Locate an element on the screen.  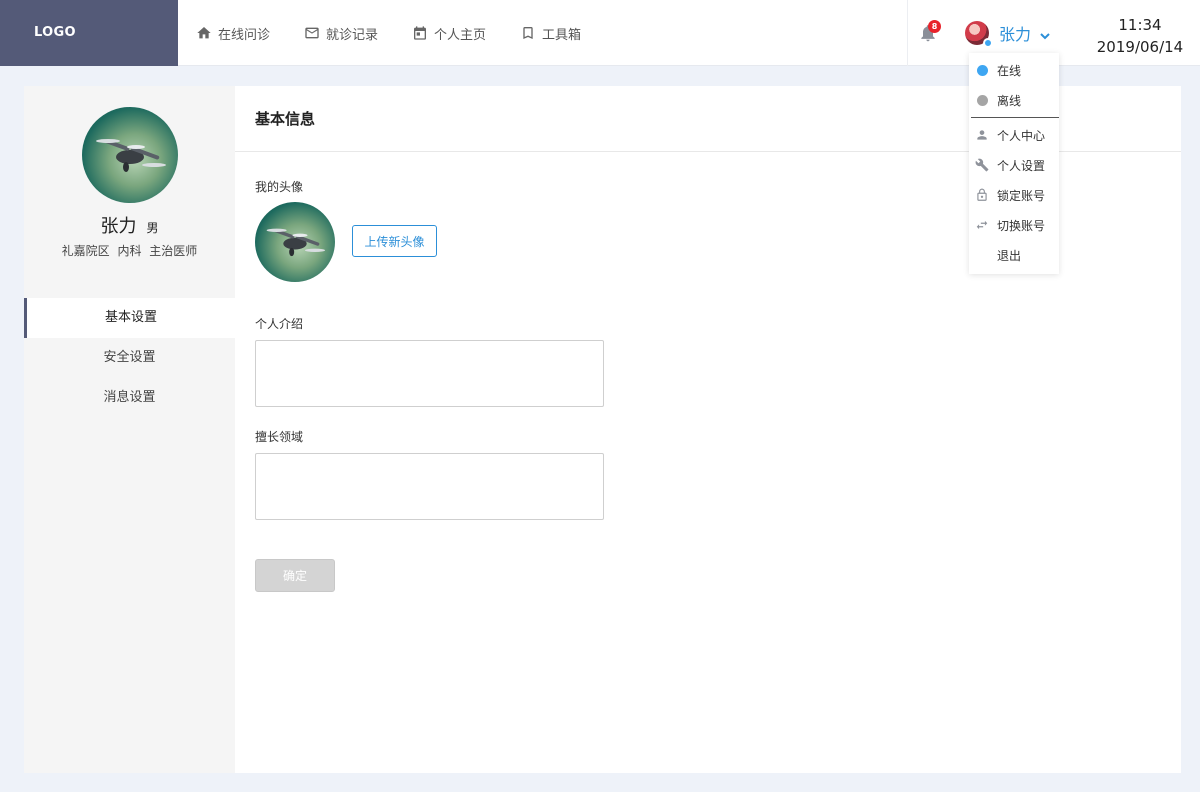
nav-item-online-consult: 在线问诊 is located at coordinates (233, 33).